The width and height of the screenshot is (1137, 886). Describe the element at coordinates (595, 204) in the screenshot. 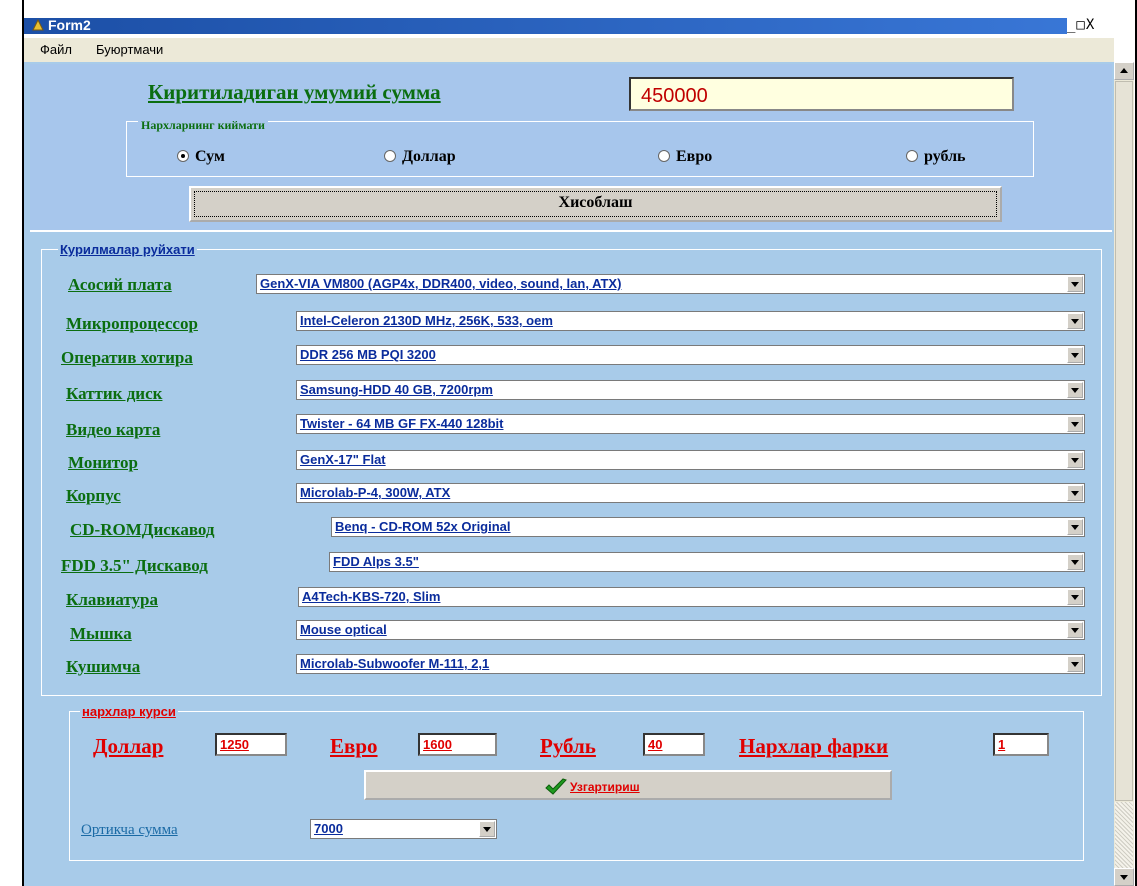

I see `calculate-button: Хисоблаш` at that location.